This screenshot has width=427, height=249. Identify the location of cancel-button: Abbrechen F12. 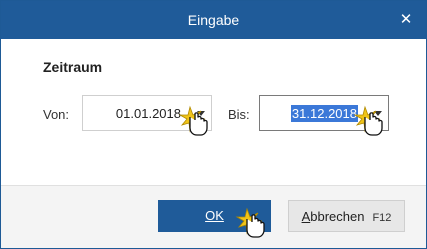
(346, 216).